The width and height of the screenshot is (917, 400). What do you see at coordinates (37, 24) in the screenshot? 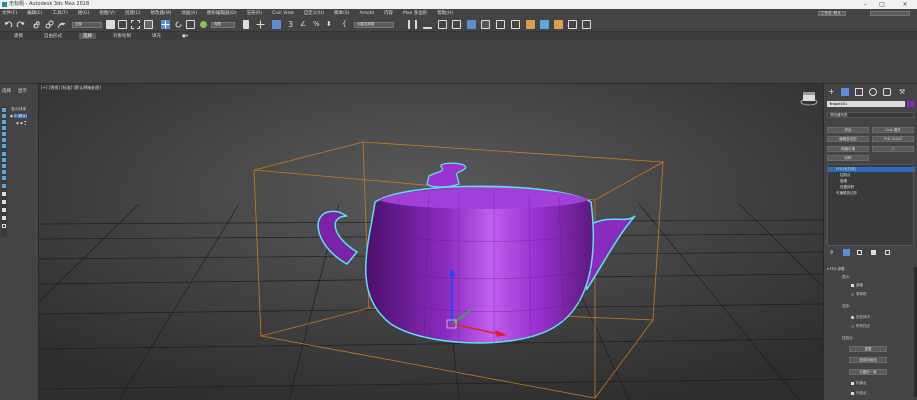
I see `link-icon` at bounding box center [37, 24].